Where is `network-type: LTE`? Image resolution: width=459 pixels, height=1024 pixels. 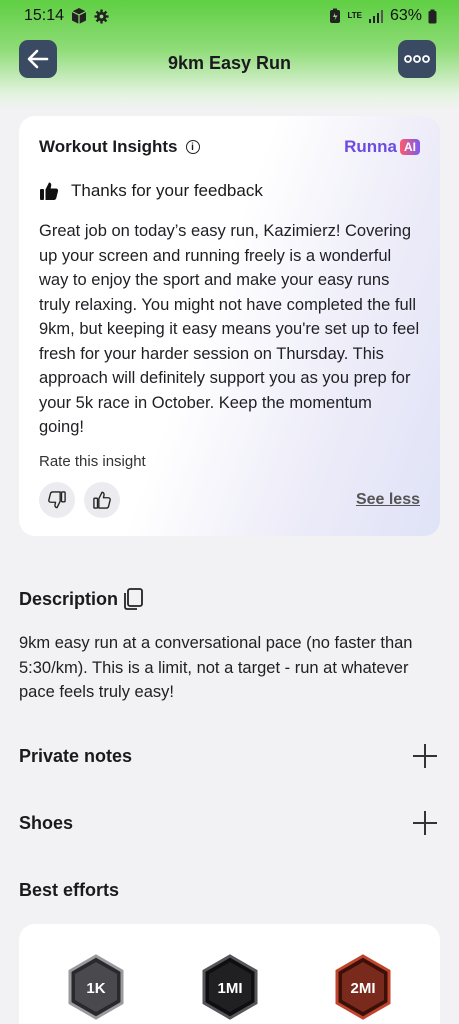 network-type: LTE is located at coordinates (354, 15).